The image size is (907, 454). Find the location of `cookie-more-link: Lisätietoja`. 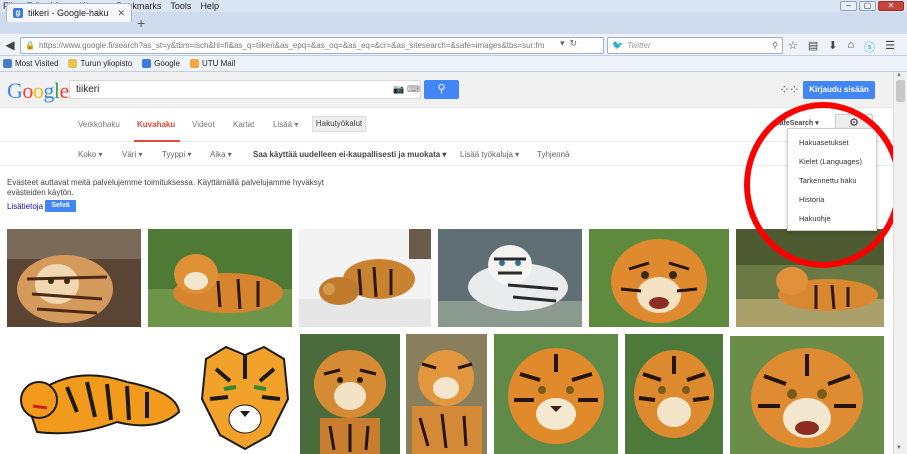

cookie-more-link: Lisätietoja is located at coordinates (25, 206).